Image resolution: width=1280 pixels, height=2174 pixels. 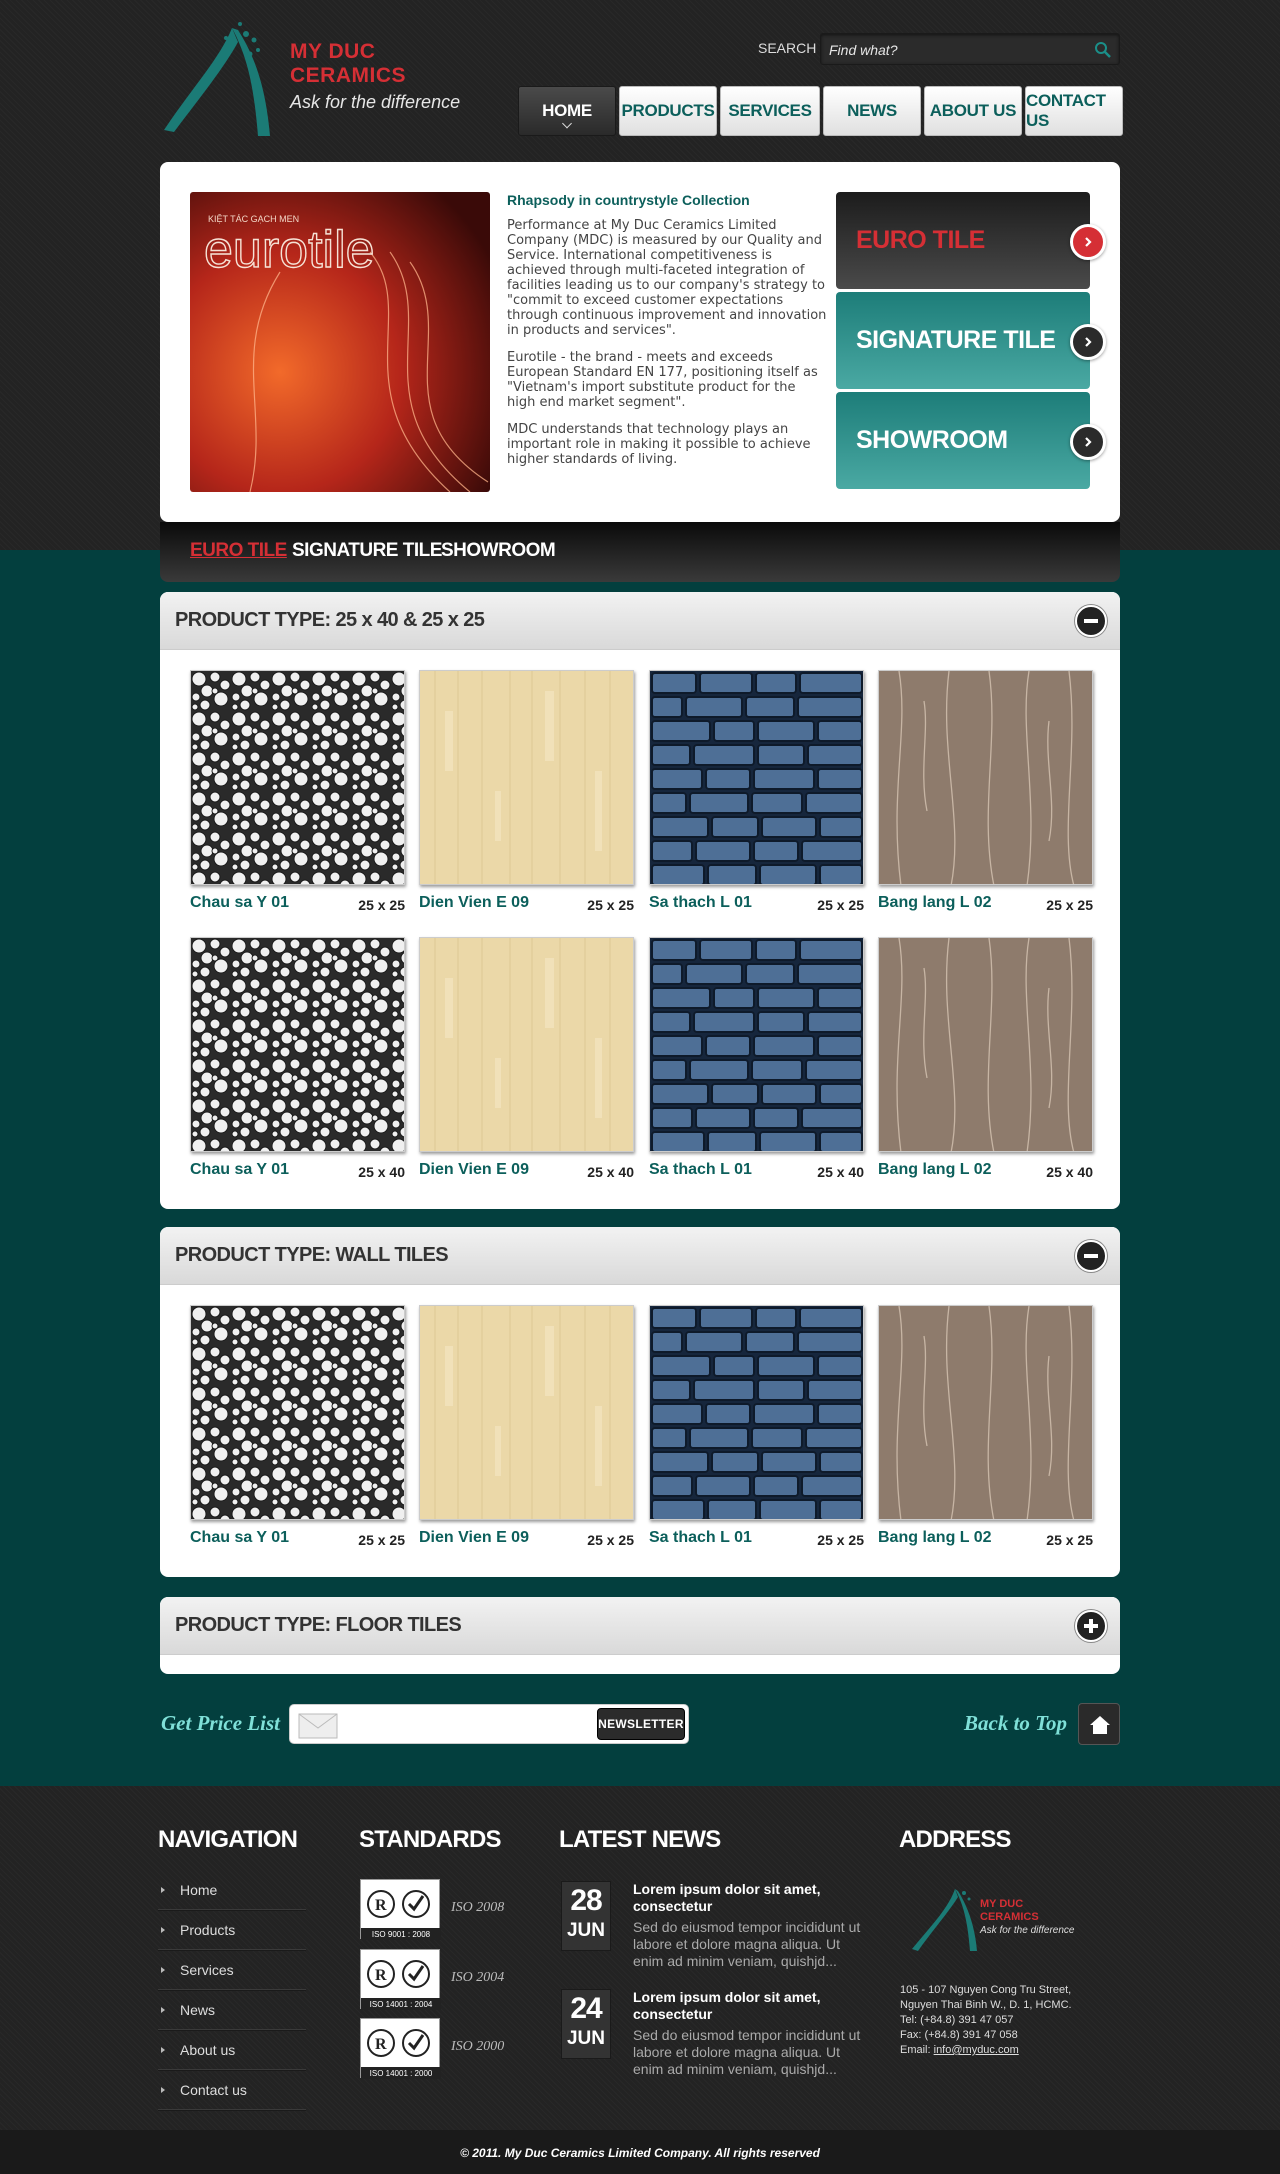 I want to click on nav-home: HOME, so click(x=567, y=111).